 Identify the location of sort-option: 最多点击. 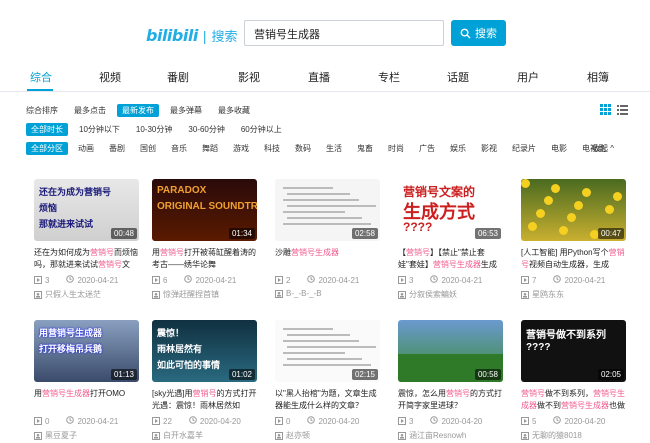
(90, 110).